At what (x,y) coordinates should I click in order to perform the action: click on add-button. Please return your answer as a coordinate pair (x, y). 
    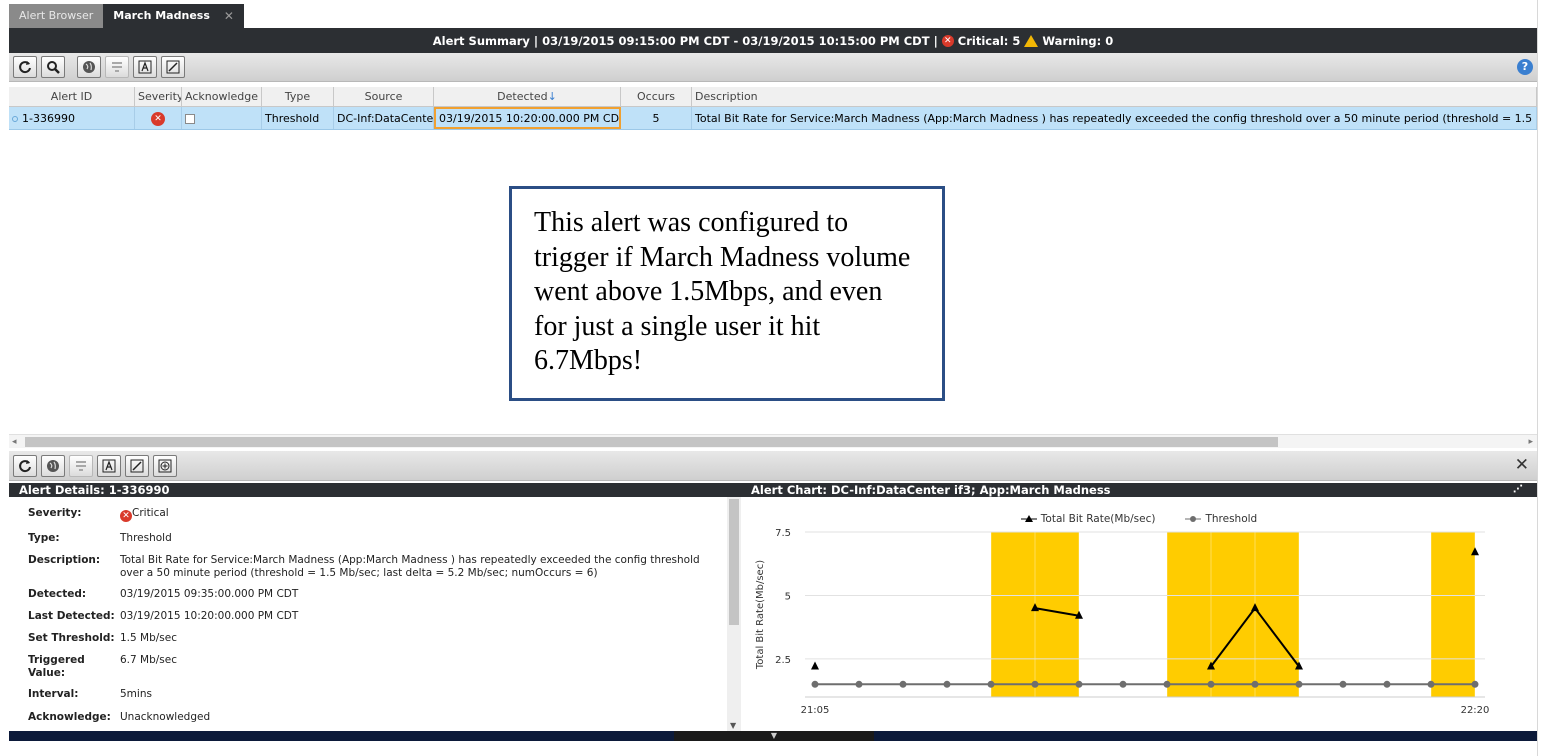
    Looking at the image, I should click on (165, 465).